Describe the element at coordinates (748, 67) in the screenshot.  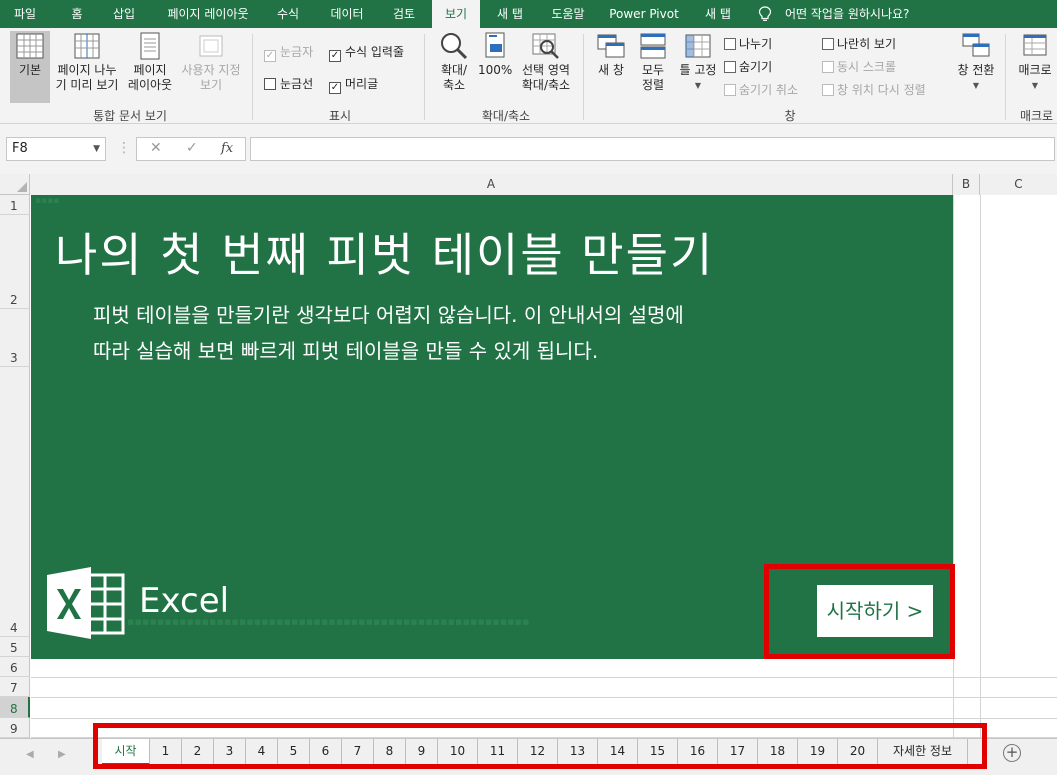
I see `hide-button: 숨기기` at that location.